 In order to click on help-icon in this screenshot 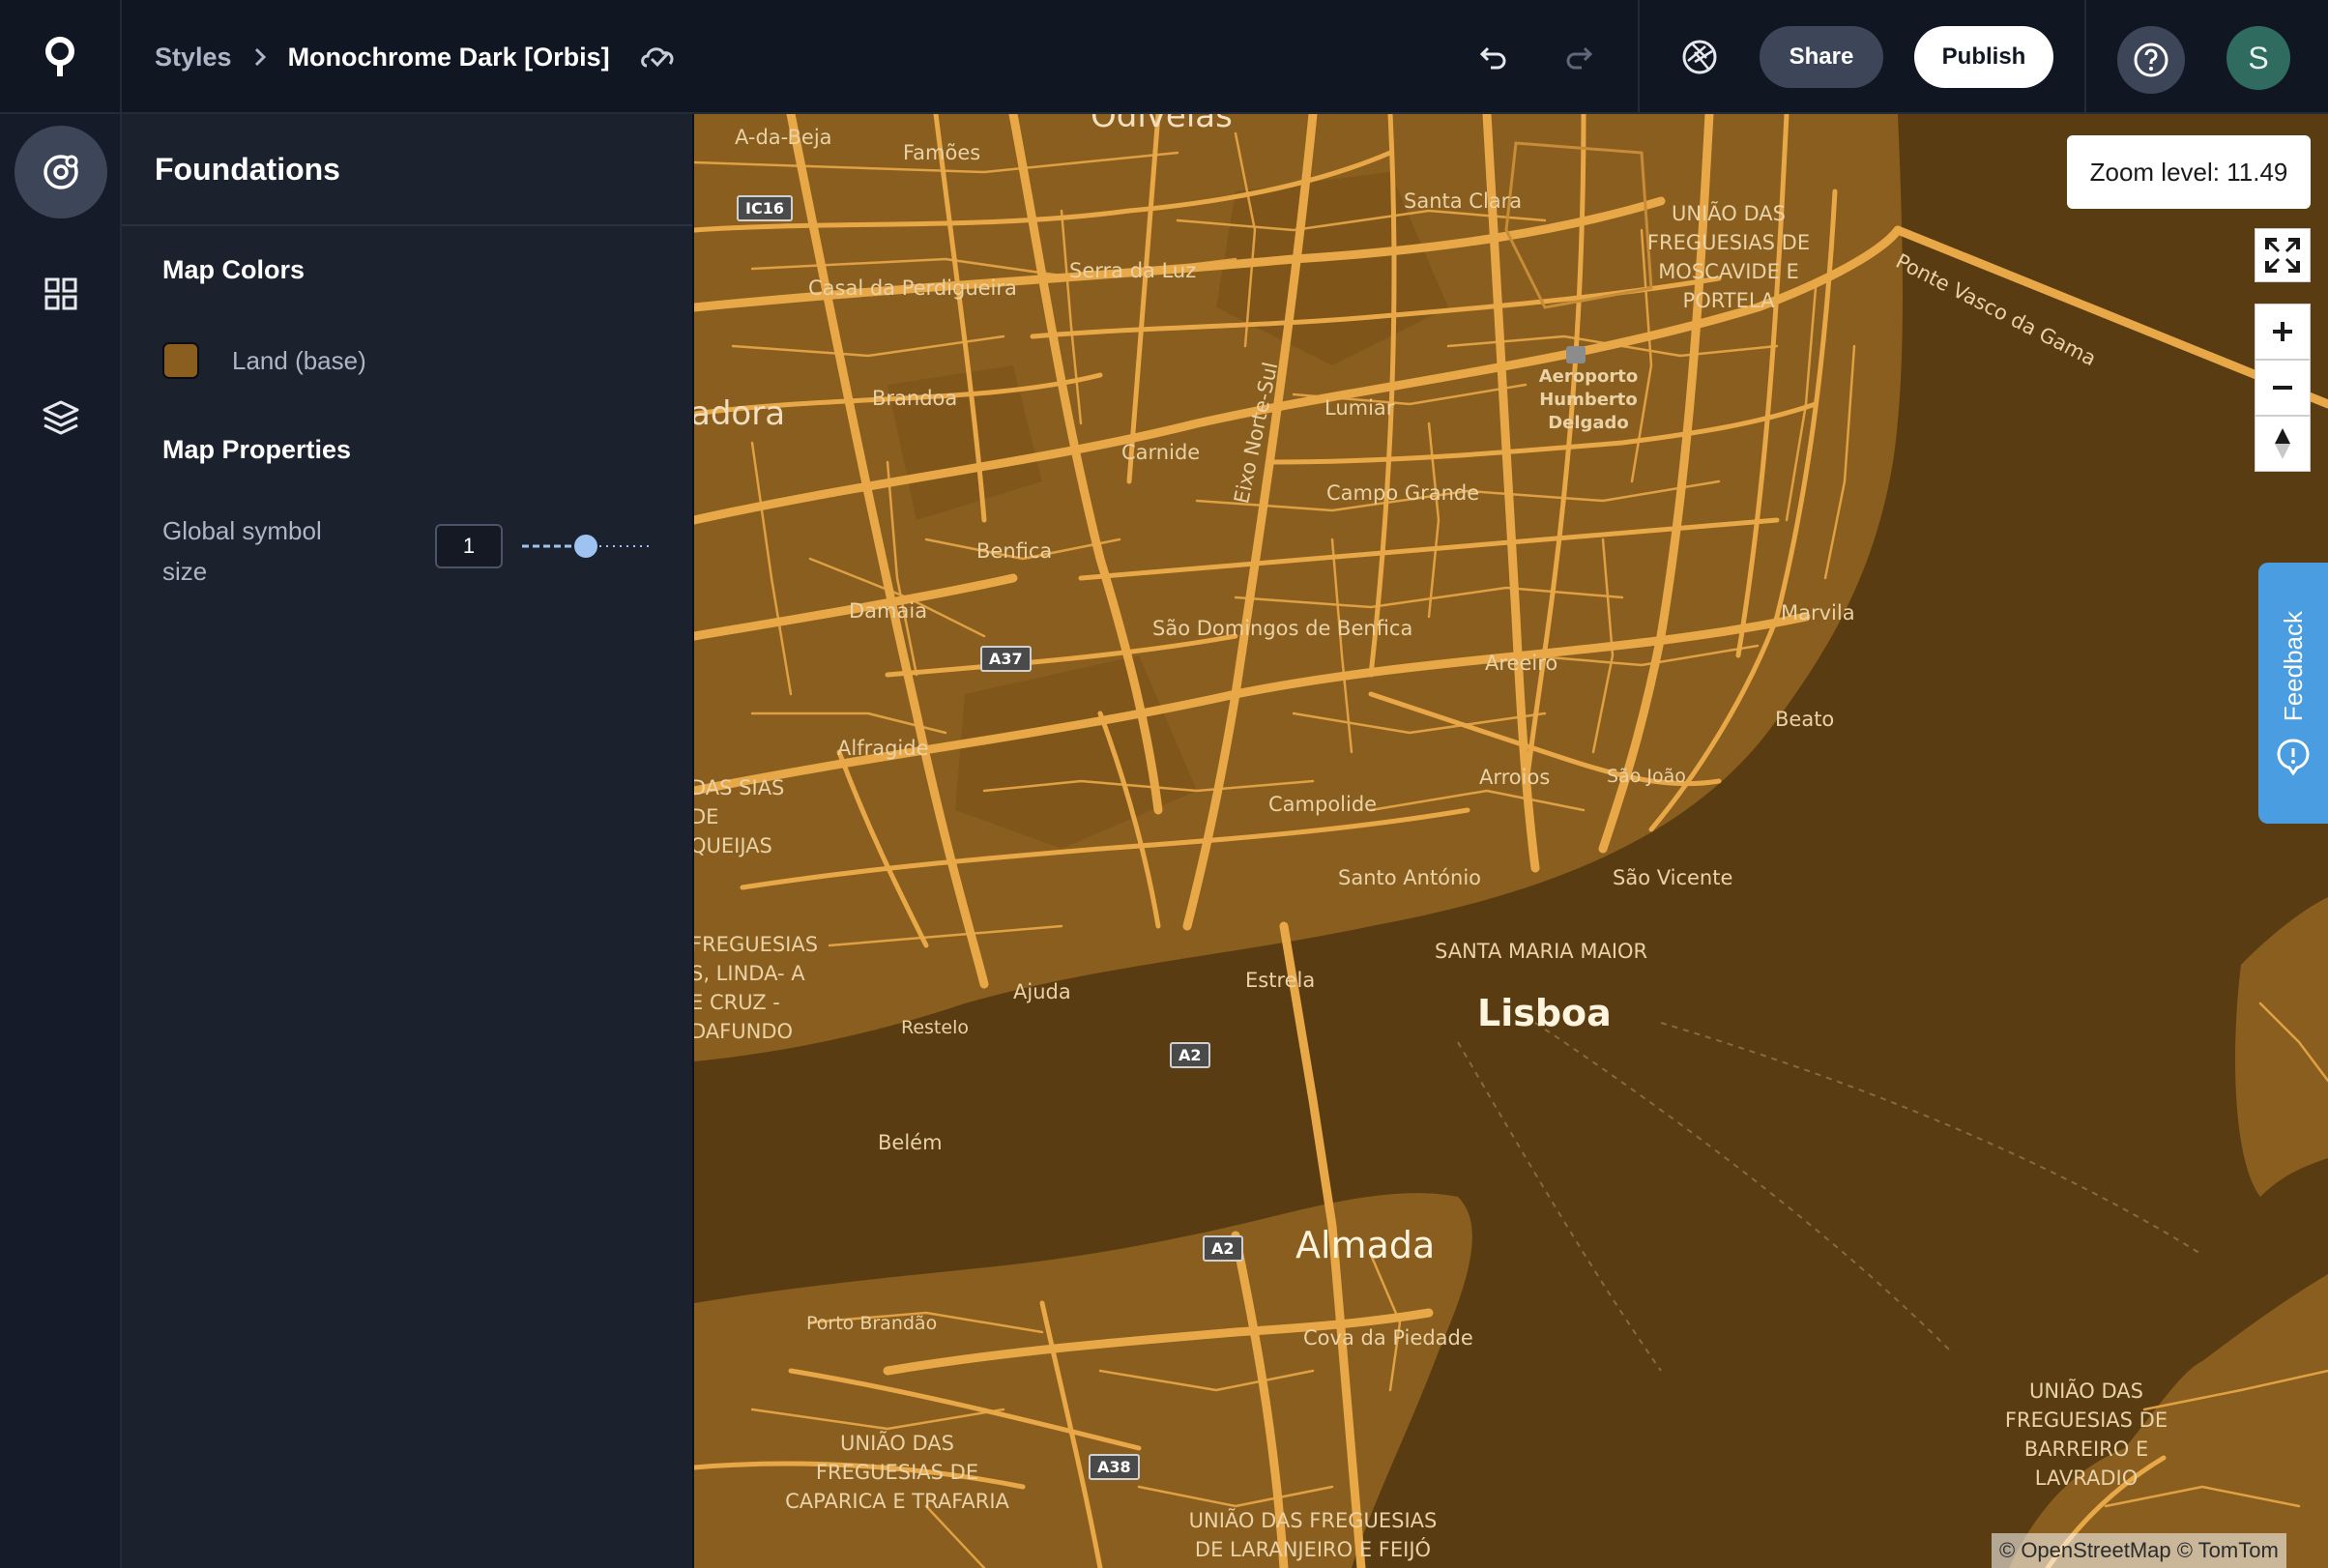, I will do `click(2151, 60)`.